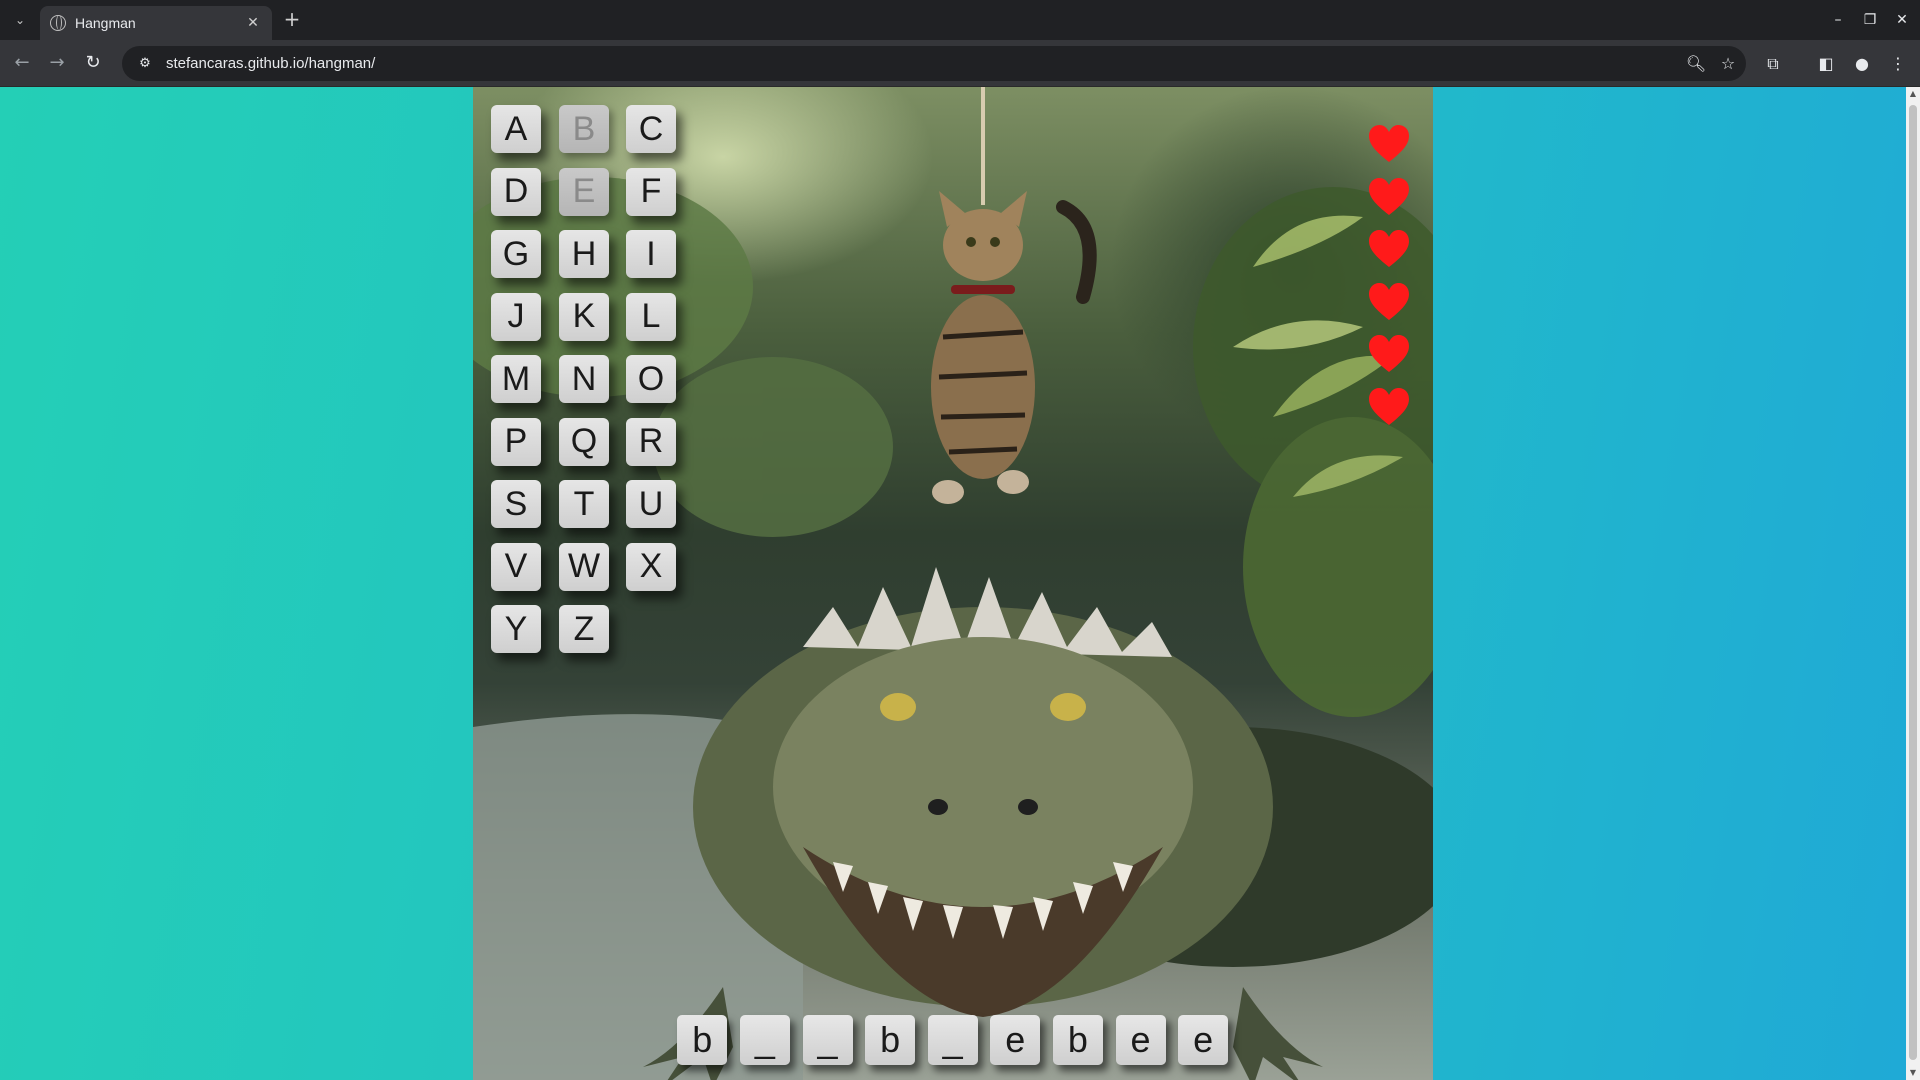 The image size is (1920, 1080). Describe the element at coordinates (584, 254) in the screenshot. I see `letter-key-h: H` at that location.